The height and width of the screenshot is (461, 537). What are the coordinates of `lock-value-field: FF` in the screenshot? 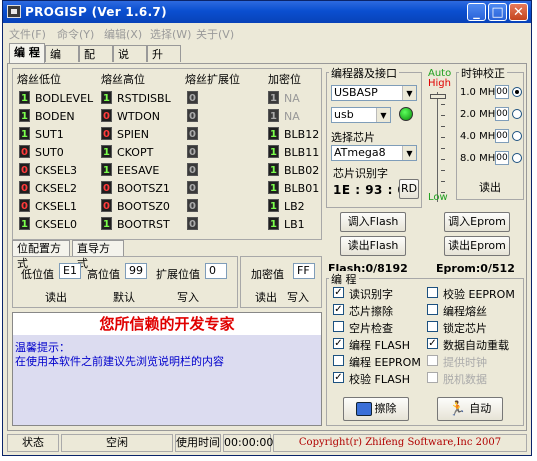 It's located at (304, 271).